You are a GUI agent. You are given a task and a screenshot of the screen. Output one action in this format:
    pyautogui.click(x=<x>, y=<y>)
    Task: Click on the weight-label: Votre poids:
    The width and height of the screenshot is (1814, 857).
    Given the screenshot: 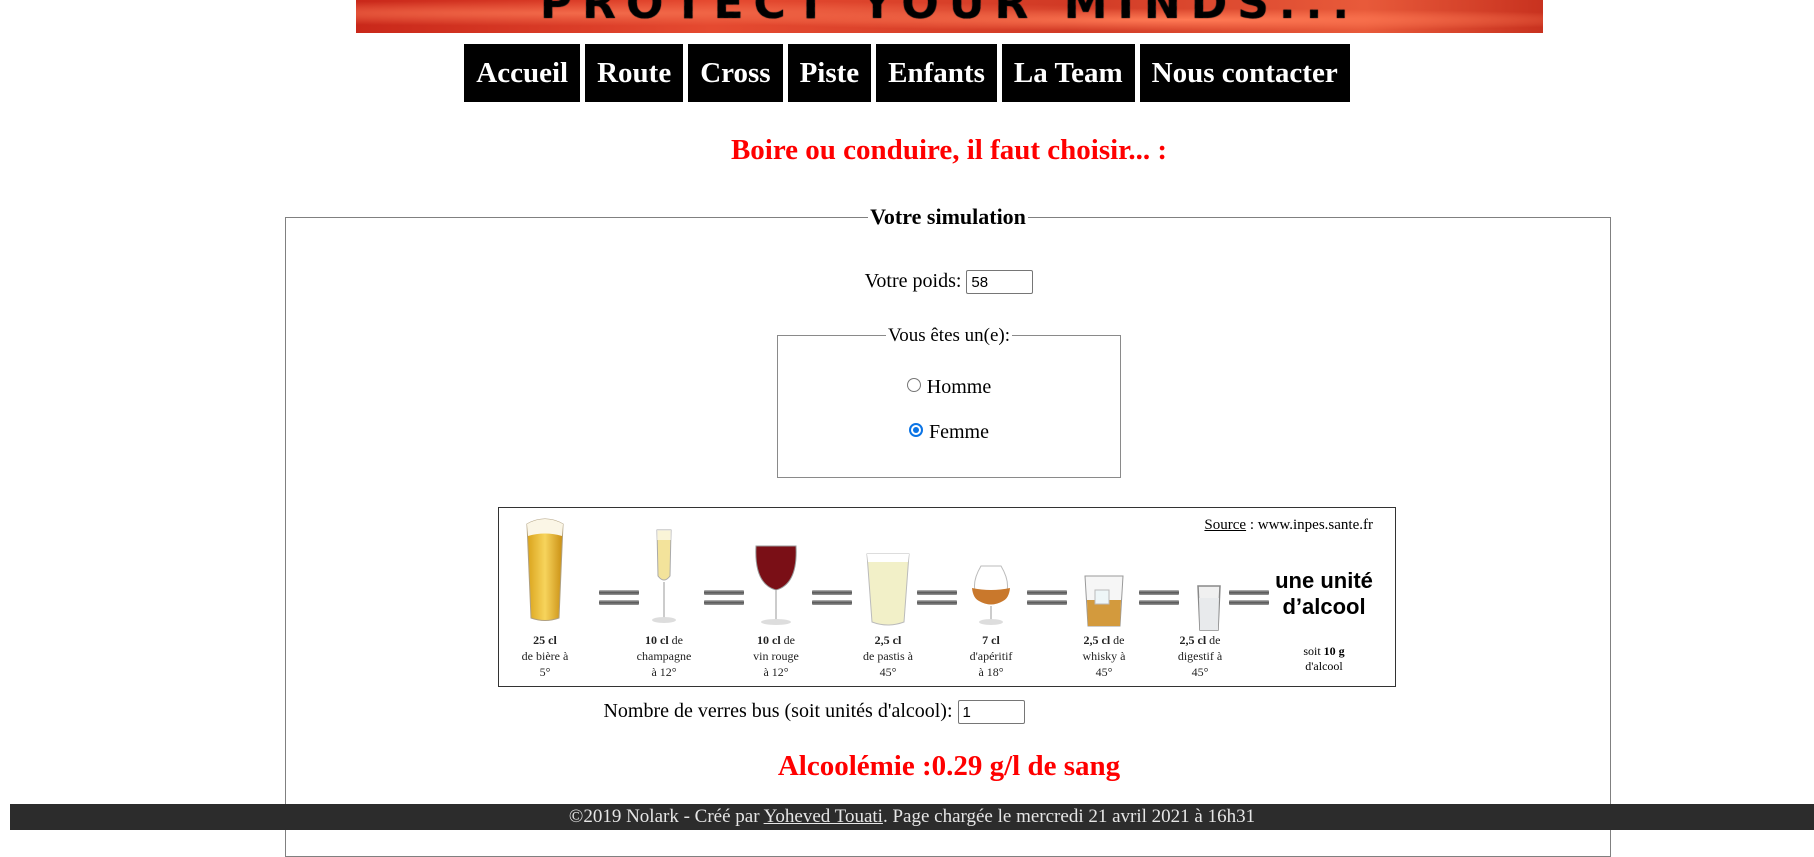 What is the action you would take?
    pyautogui.click(x=913, y=281)
    